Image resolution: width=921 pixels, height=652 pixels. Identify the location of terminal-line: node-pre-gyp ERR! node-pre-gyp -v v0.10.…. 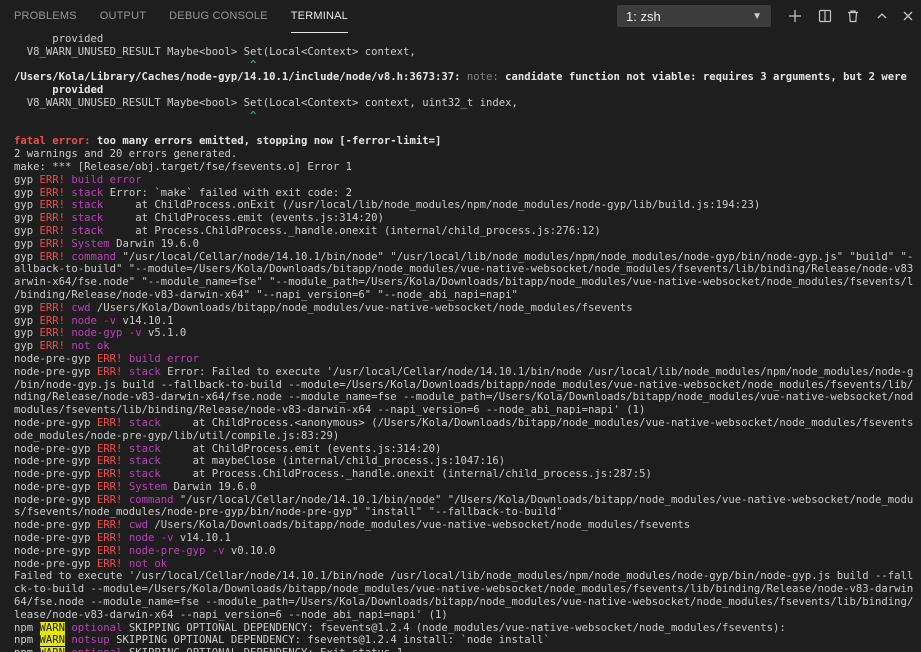
(464, 551).